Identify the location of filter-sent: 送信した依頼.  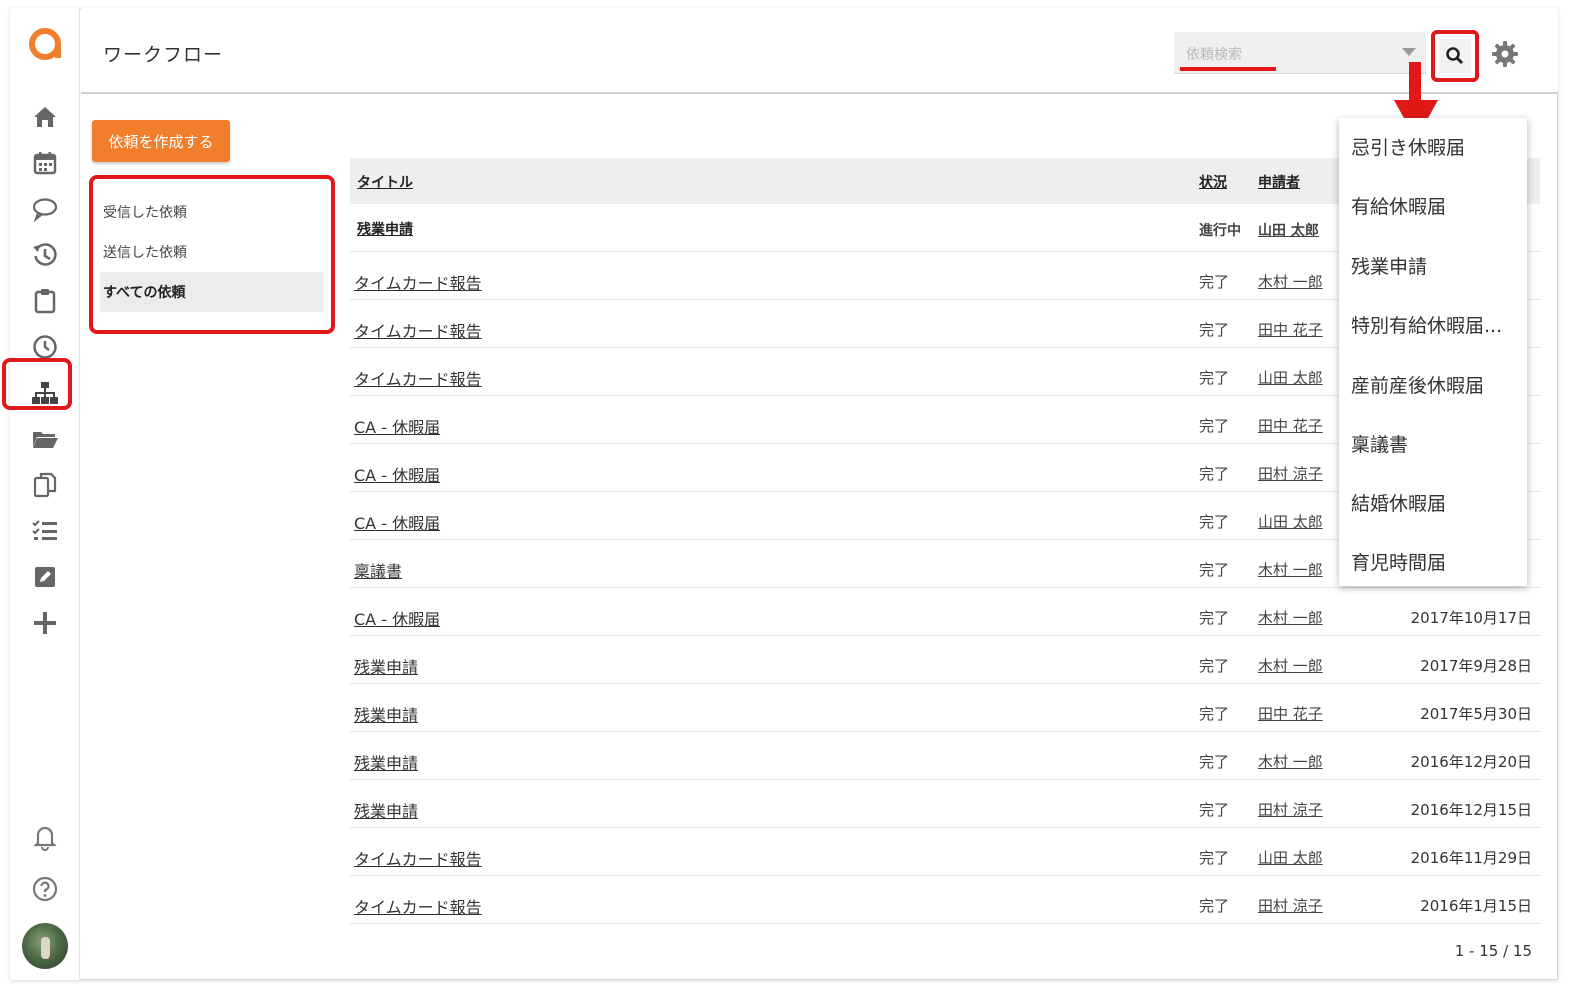
(212, 252).